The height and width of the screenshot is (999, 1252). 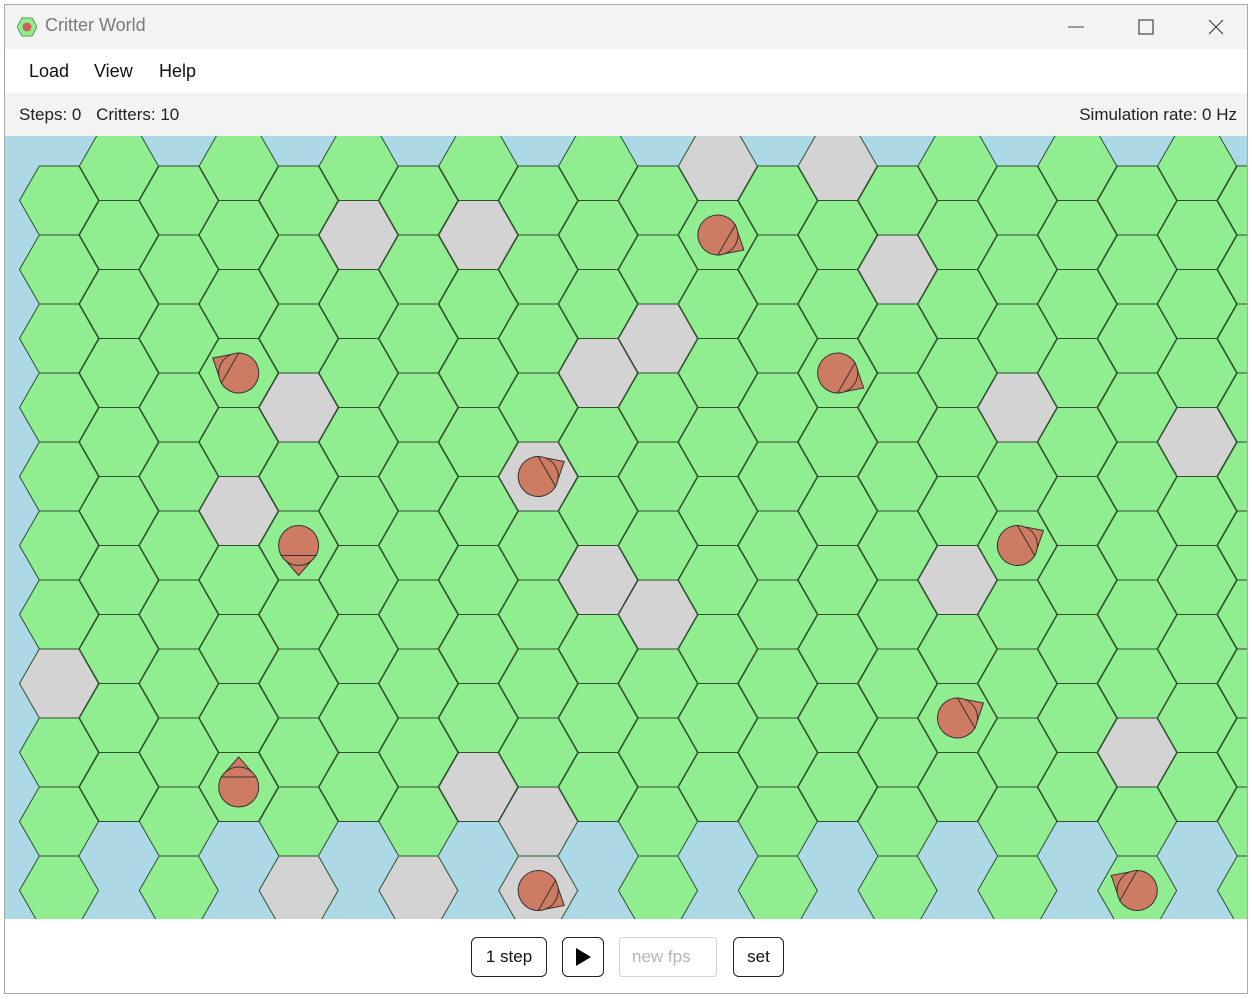 What do you see at coordinates (138, 114) in the screenshot?
I see `critters-count: Critters: 10` at bounding box center [138, 114].